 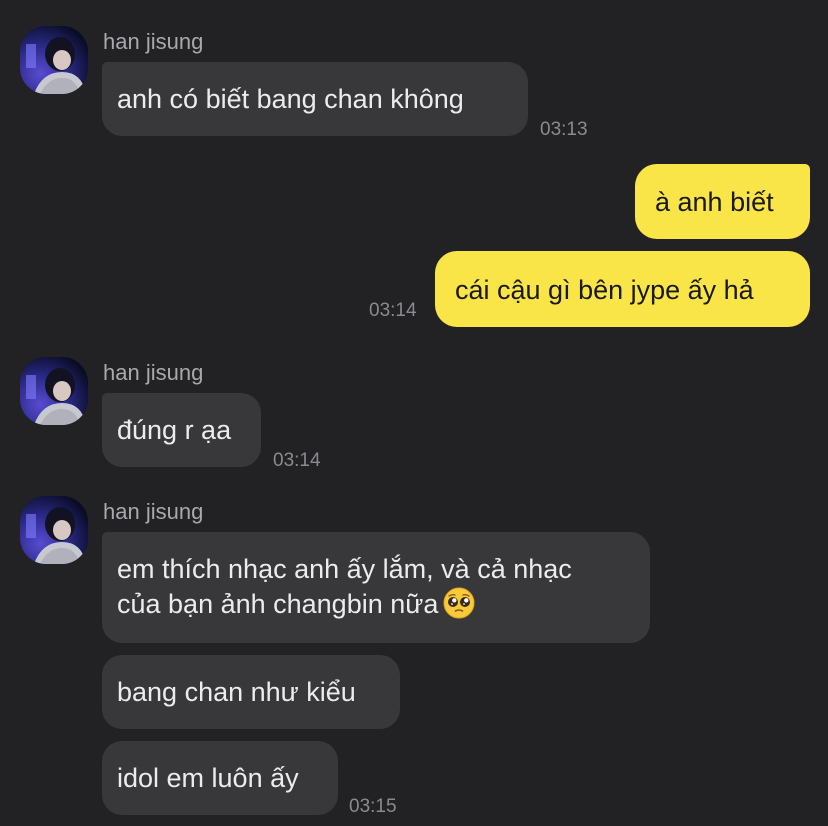 I want to click on message-bubble: anh có biết bang chan không, so click(x=315, y=99).